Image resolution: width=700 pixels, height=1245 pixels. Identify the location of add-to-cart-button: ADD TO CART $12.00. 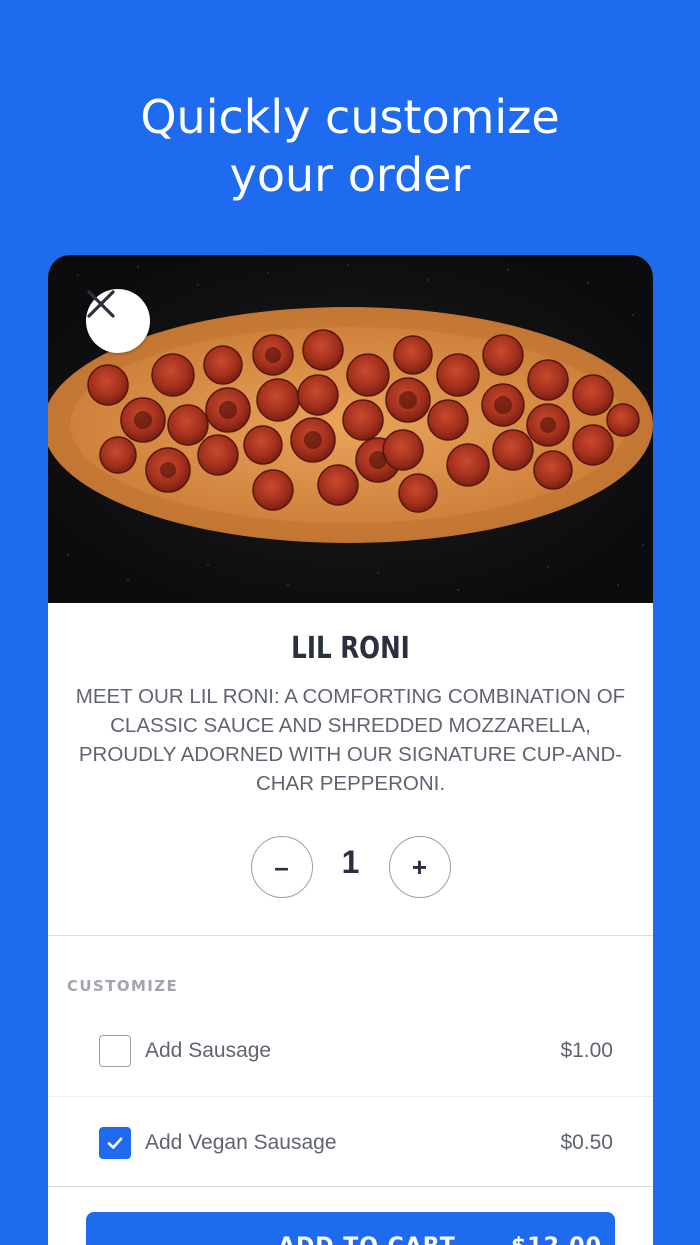
(350, 1228).